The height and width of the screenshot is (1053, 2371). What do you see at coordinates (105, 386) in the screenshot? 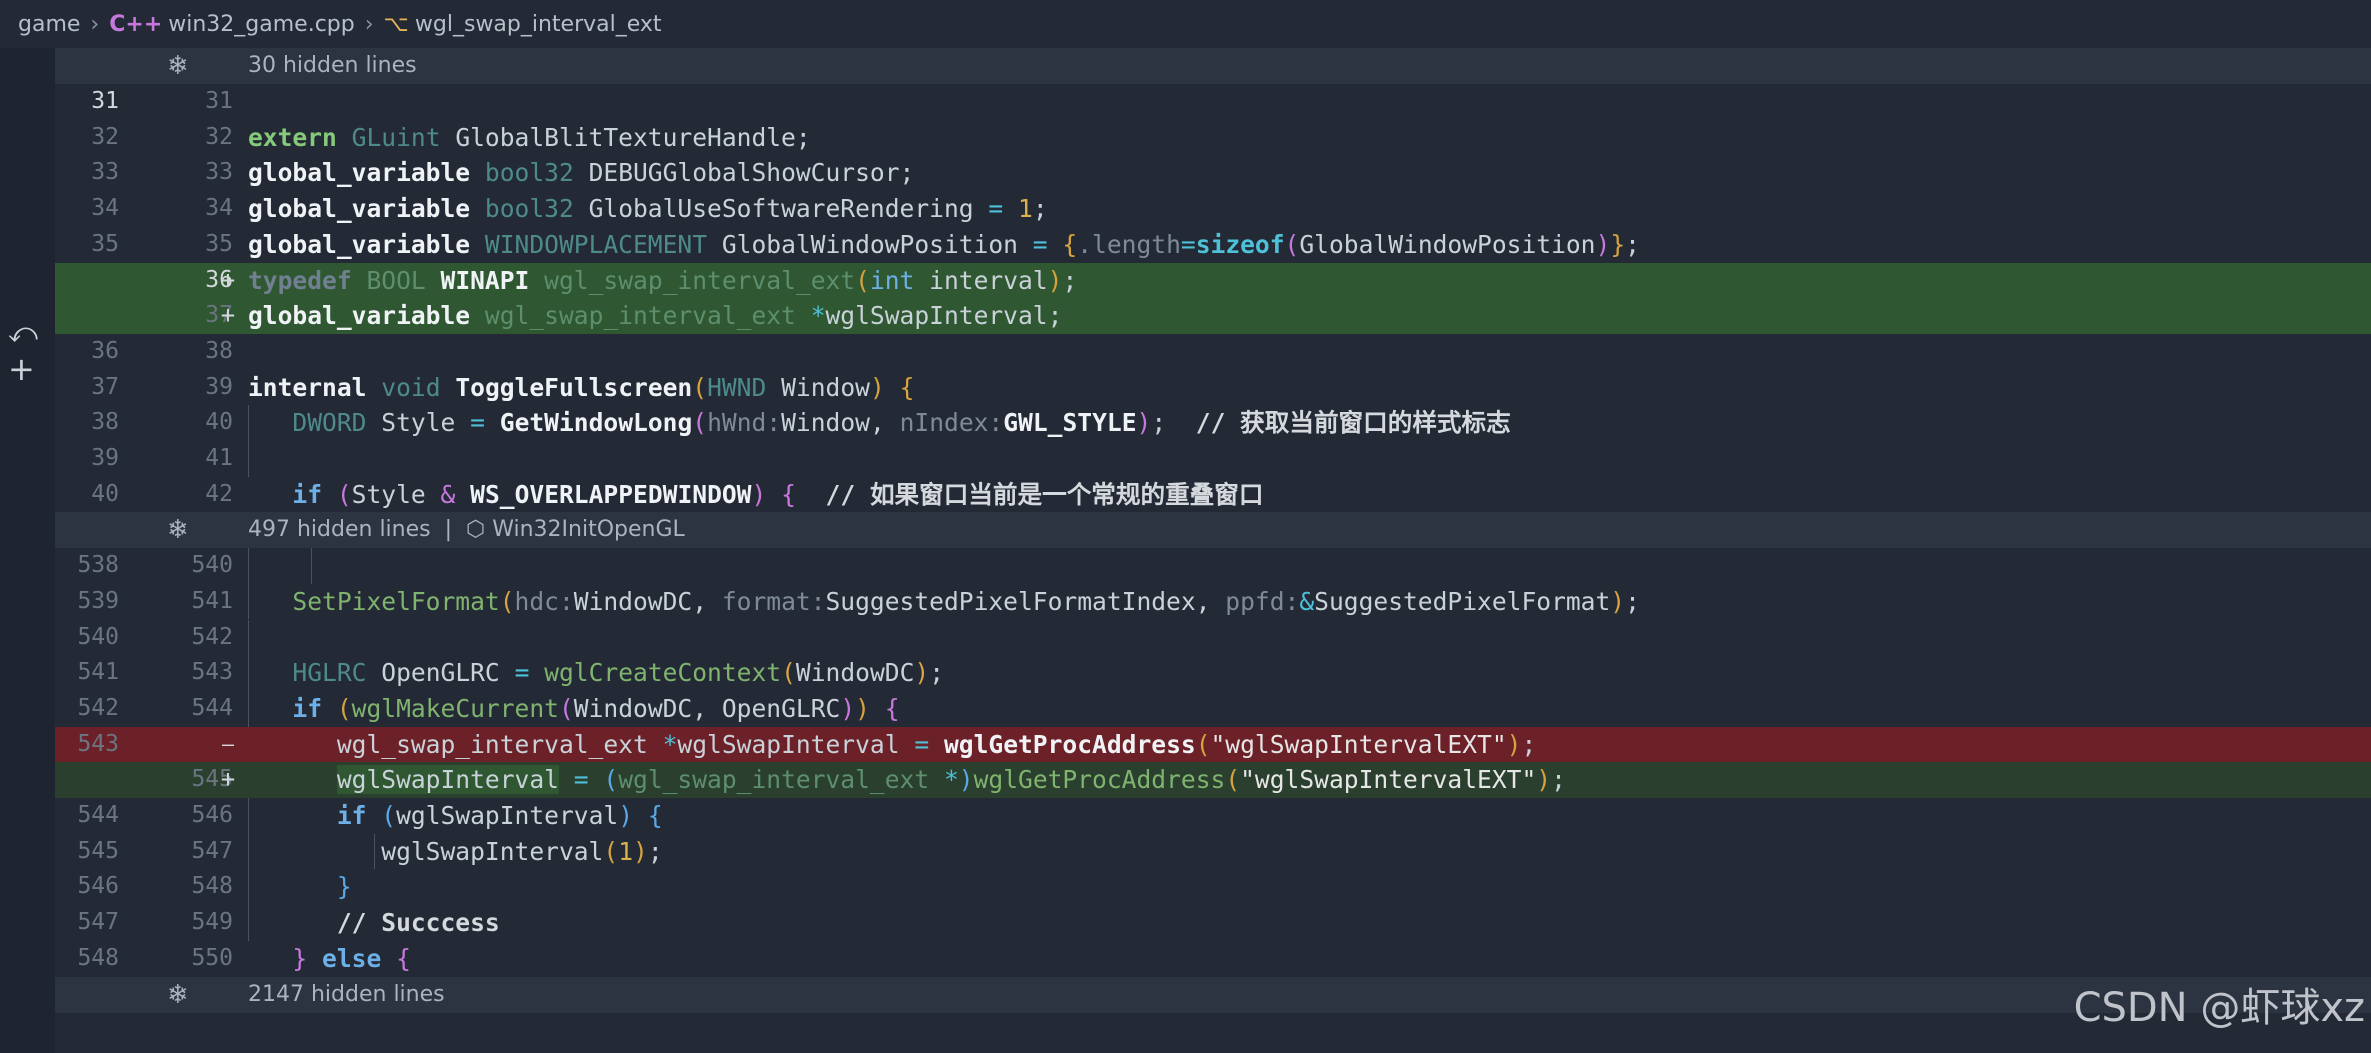
I see `old-line-number: 37` at bounding box center [105, 386].